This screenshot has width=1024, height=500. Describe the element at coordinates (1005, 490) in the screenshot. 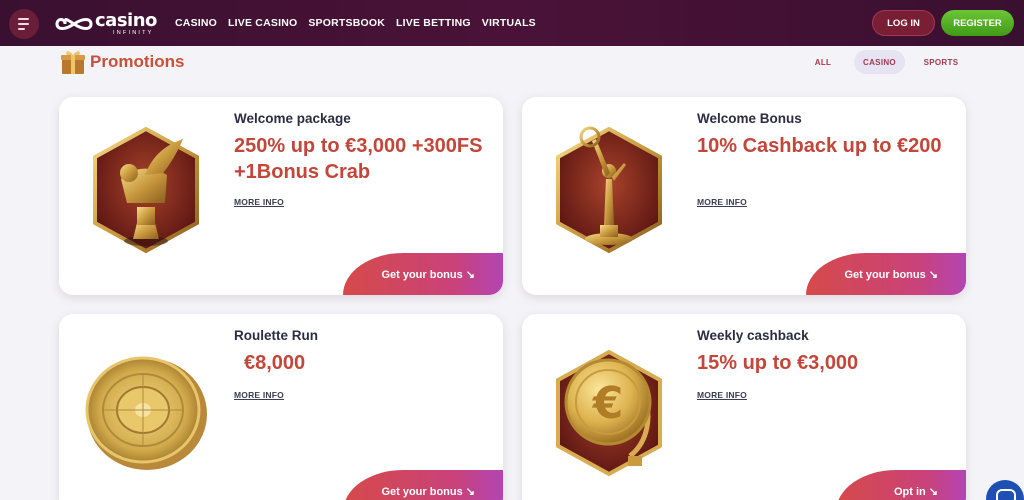

I see `chat-support-button` at that location.